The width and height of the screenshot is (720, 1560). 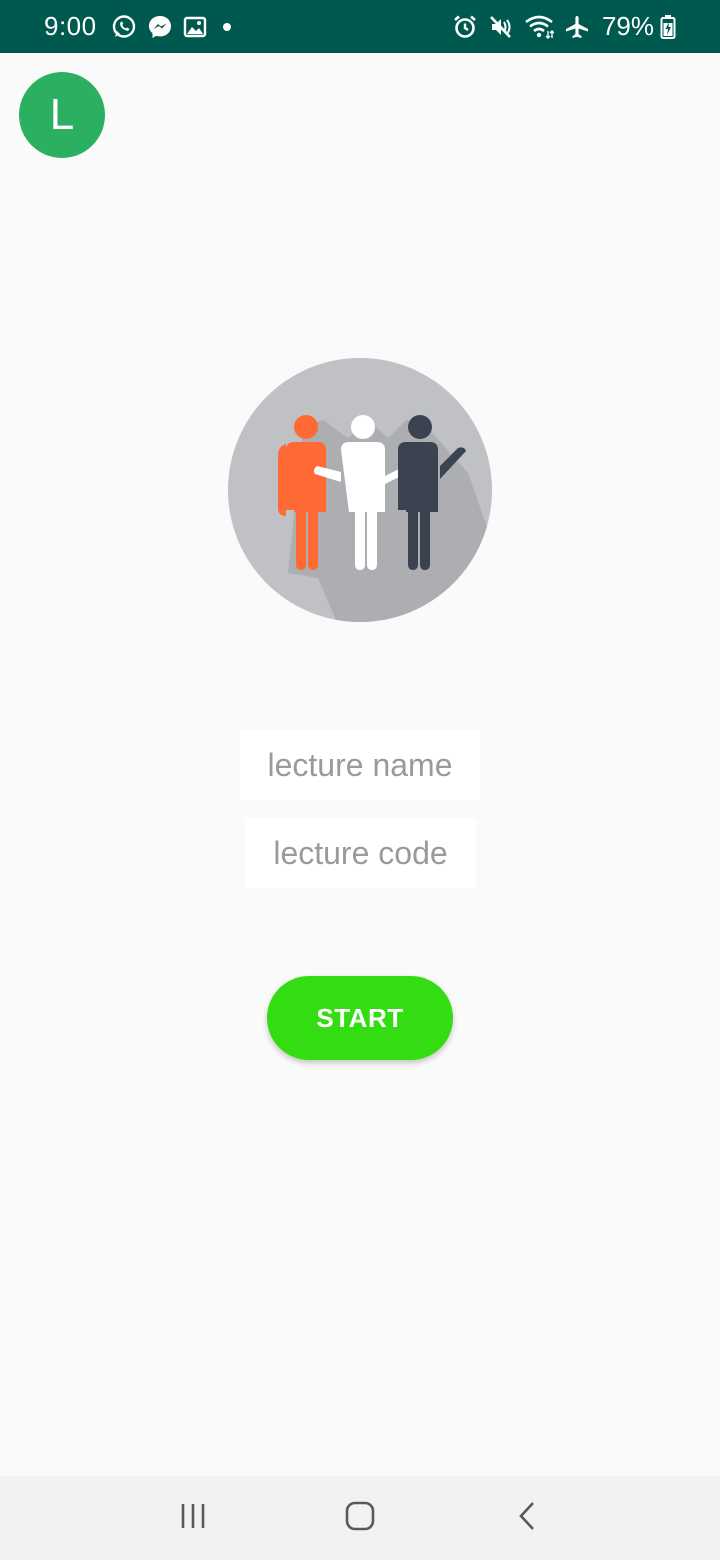 I want to click on avatar-initial: L, so click(x=62, y=114).